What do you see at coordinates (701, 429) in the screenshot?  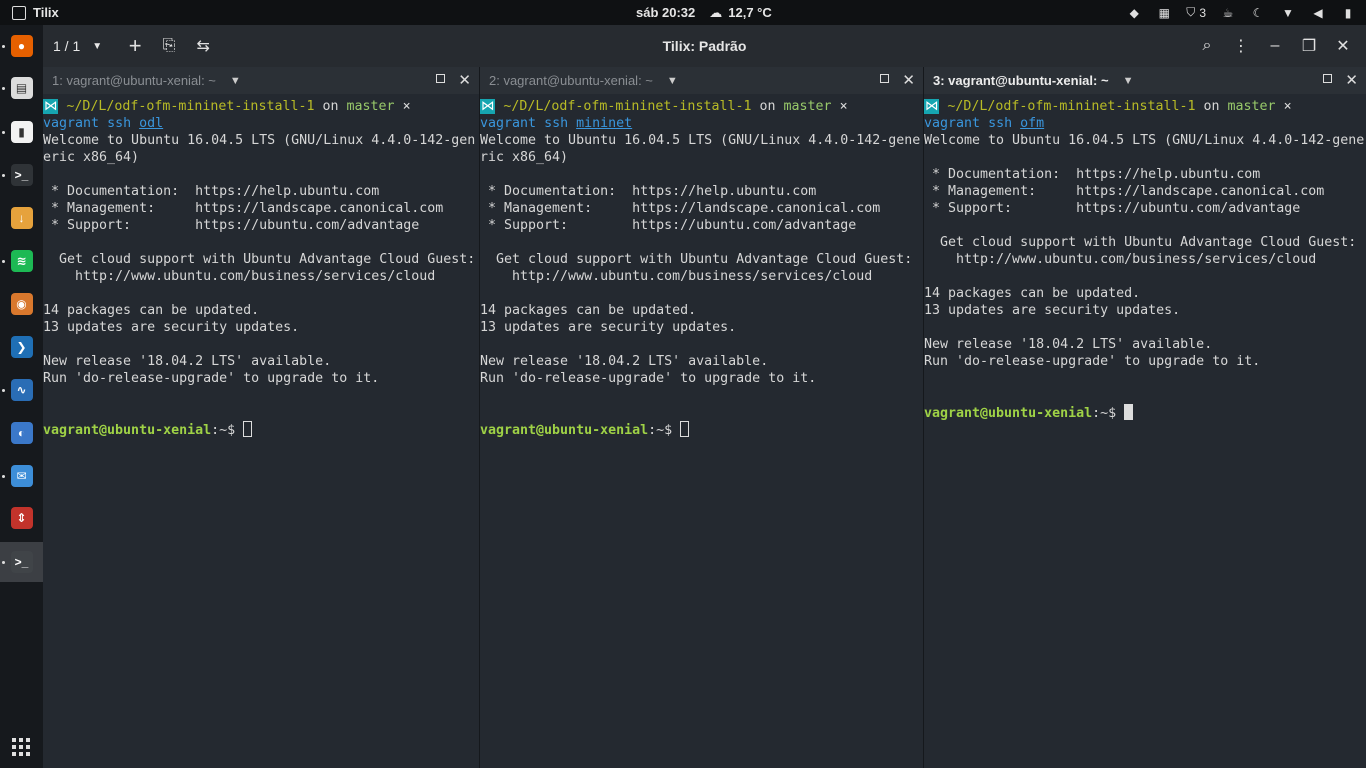 I see `shell-prompt: vagrant@ubuntu-xenial:~$` at bounding box center [701, 429].